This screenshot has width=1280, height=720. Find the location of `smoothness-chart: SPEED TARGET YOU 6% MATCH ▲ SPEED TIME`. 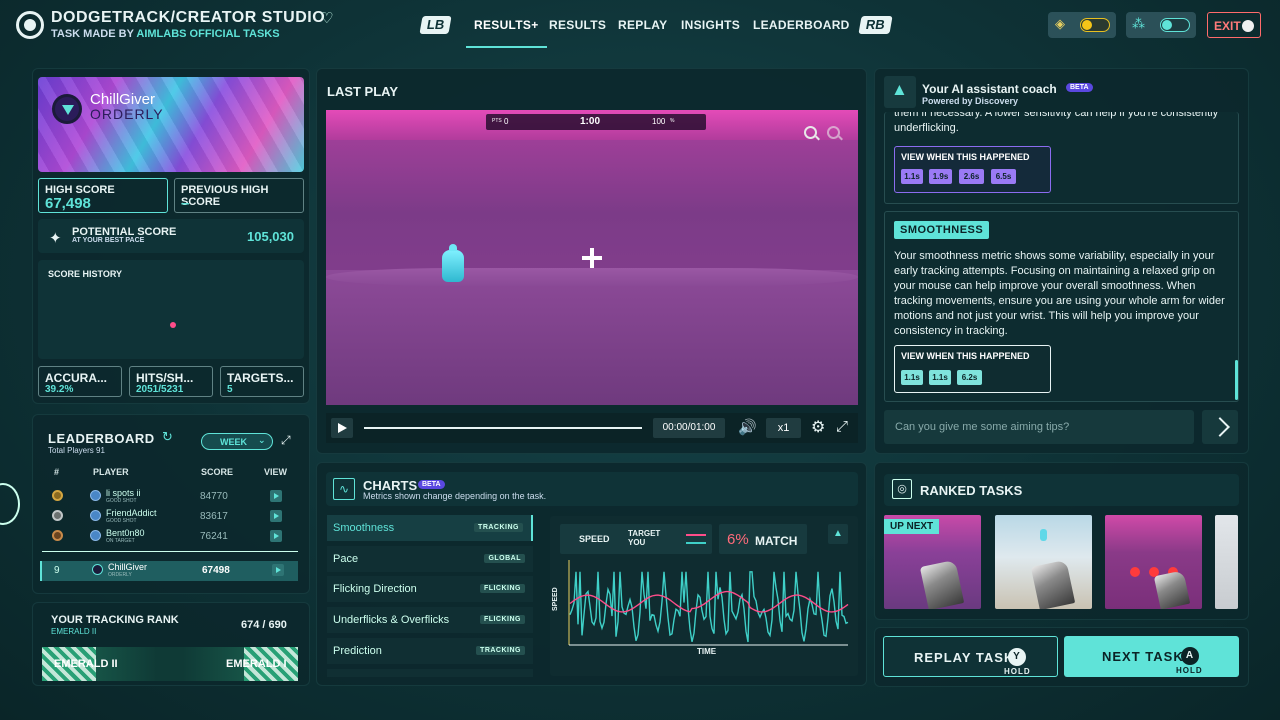

smoothness-chart: SPEED TARGET YOU 6% MATCH ▲ SPEED TIME is located at coordinates (704, 596).